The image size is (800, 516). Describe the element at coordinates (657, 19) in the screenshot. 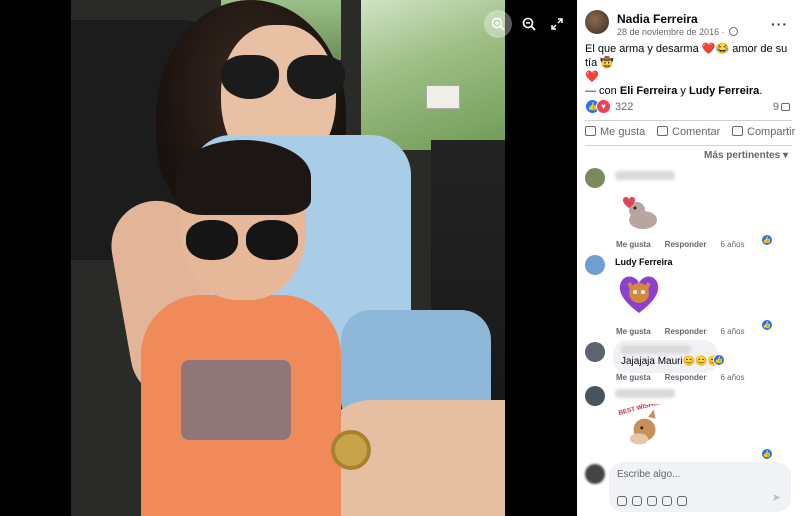

I see `post-author: Nadia Ferreira` at that location.